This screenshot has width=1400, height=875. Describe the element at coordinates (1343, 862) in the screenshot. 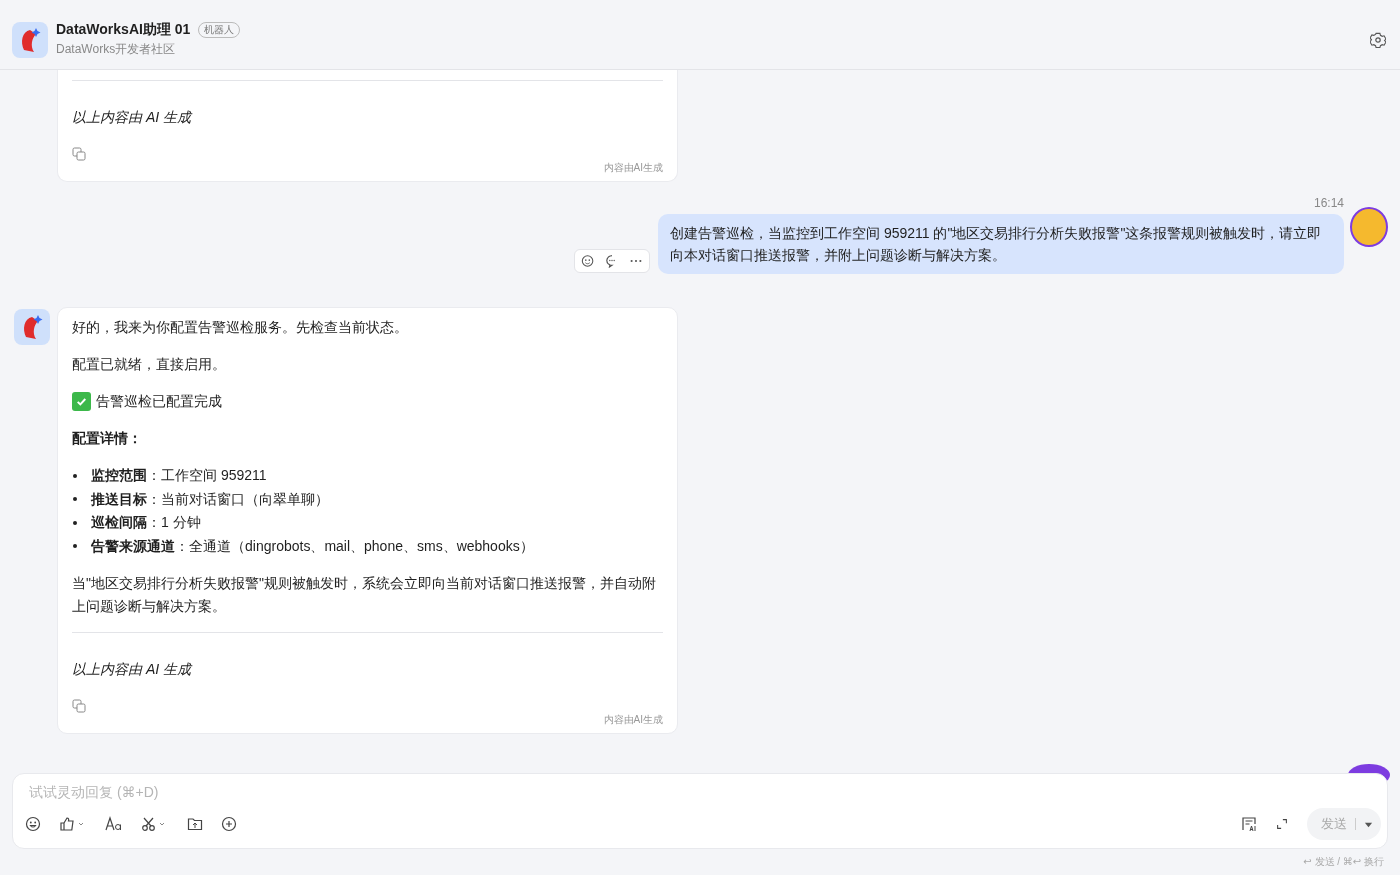

I see `keyboard-hint: ↩ 发送 / ⌘↩ 换行` at that location.